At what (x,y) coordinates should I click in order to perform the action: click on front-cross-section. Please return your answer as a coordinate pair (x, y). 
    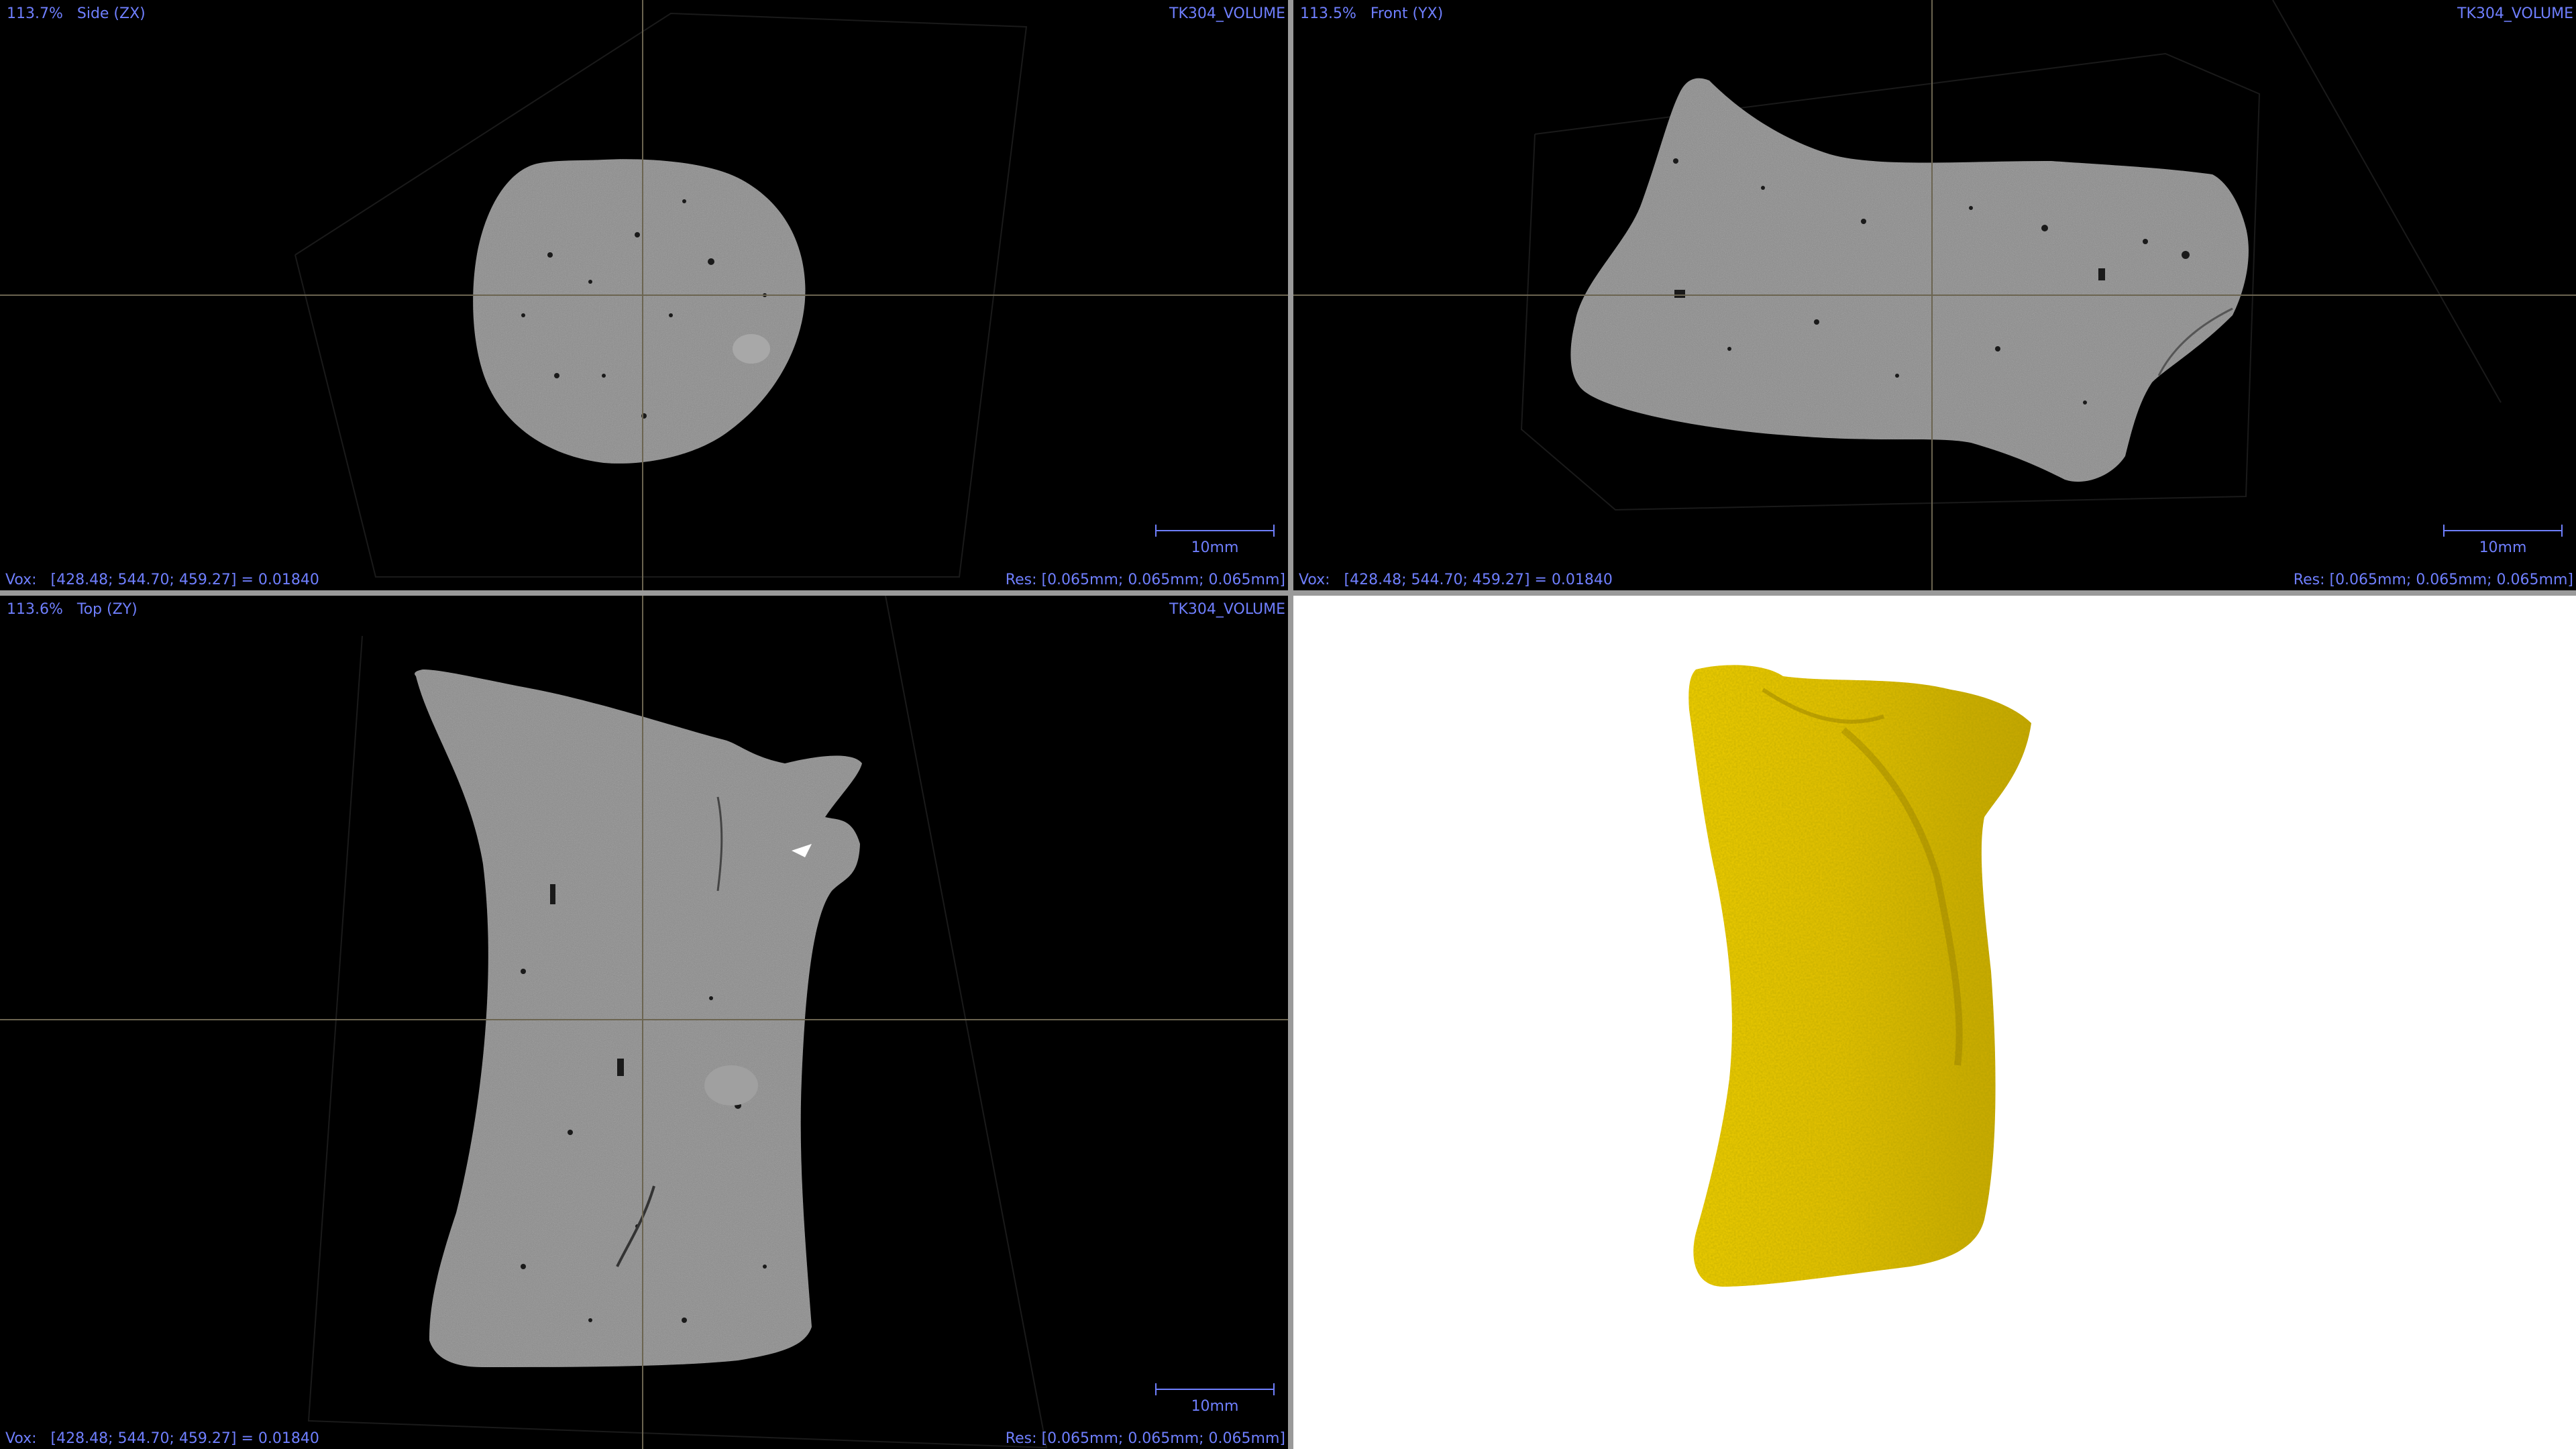
    Looking at the image, I should click on (1909, 280).